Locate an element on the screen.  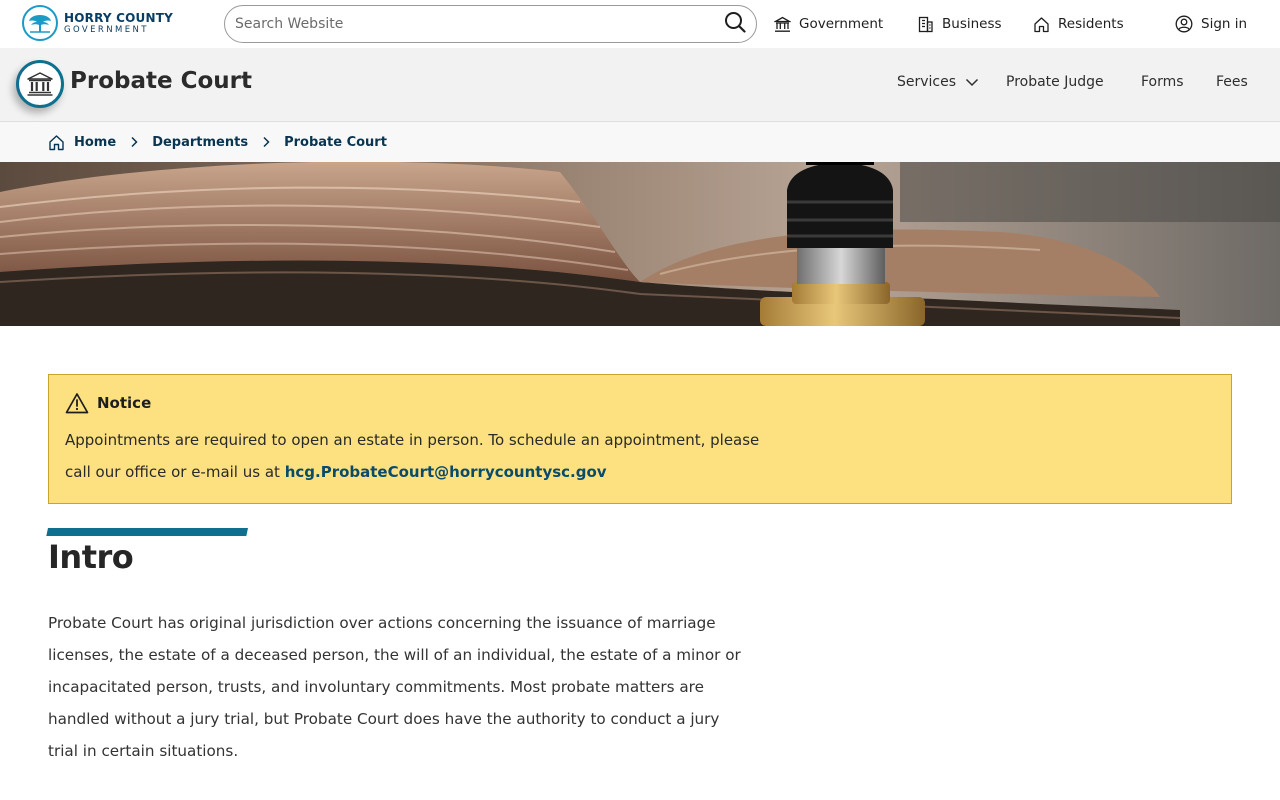
nav-residents-label: Residents is located at coordinates (1091, 24).